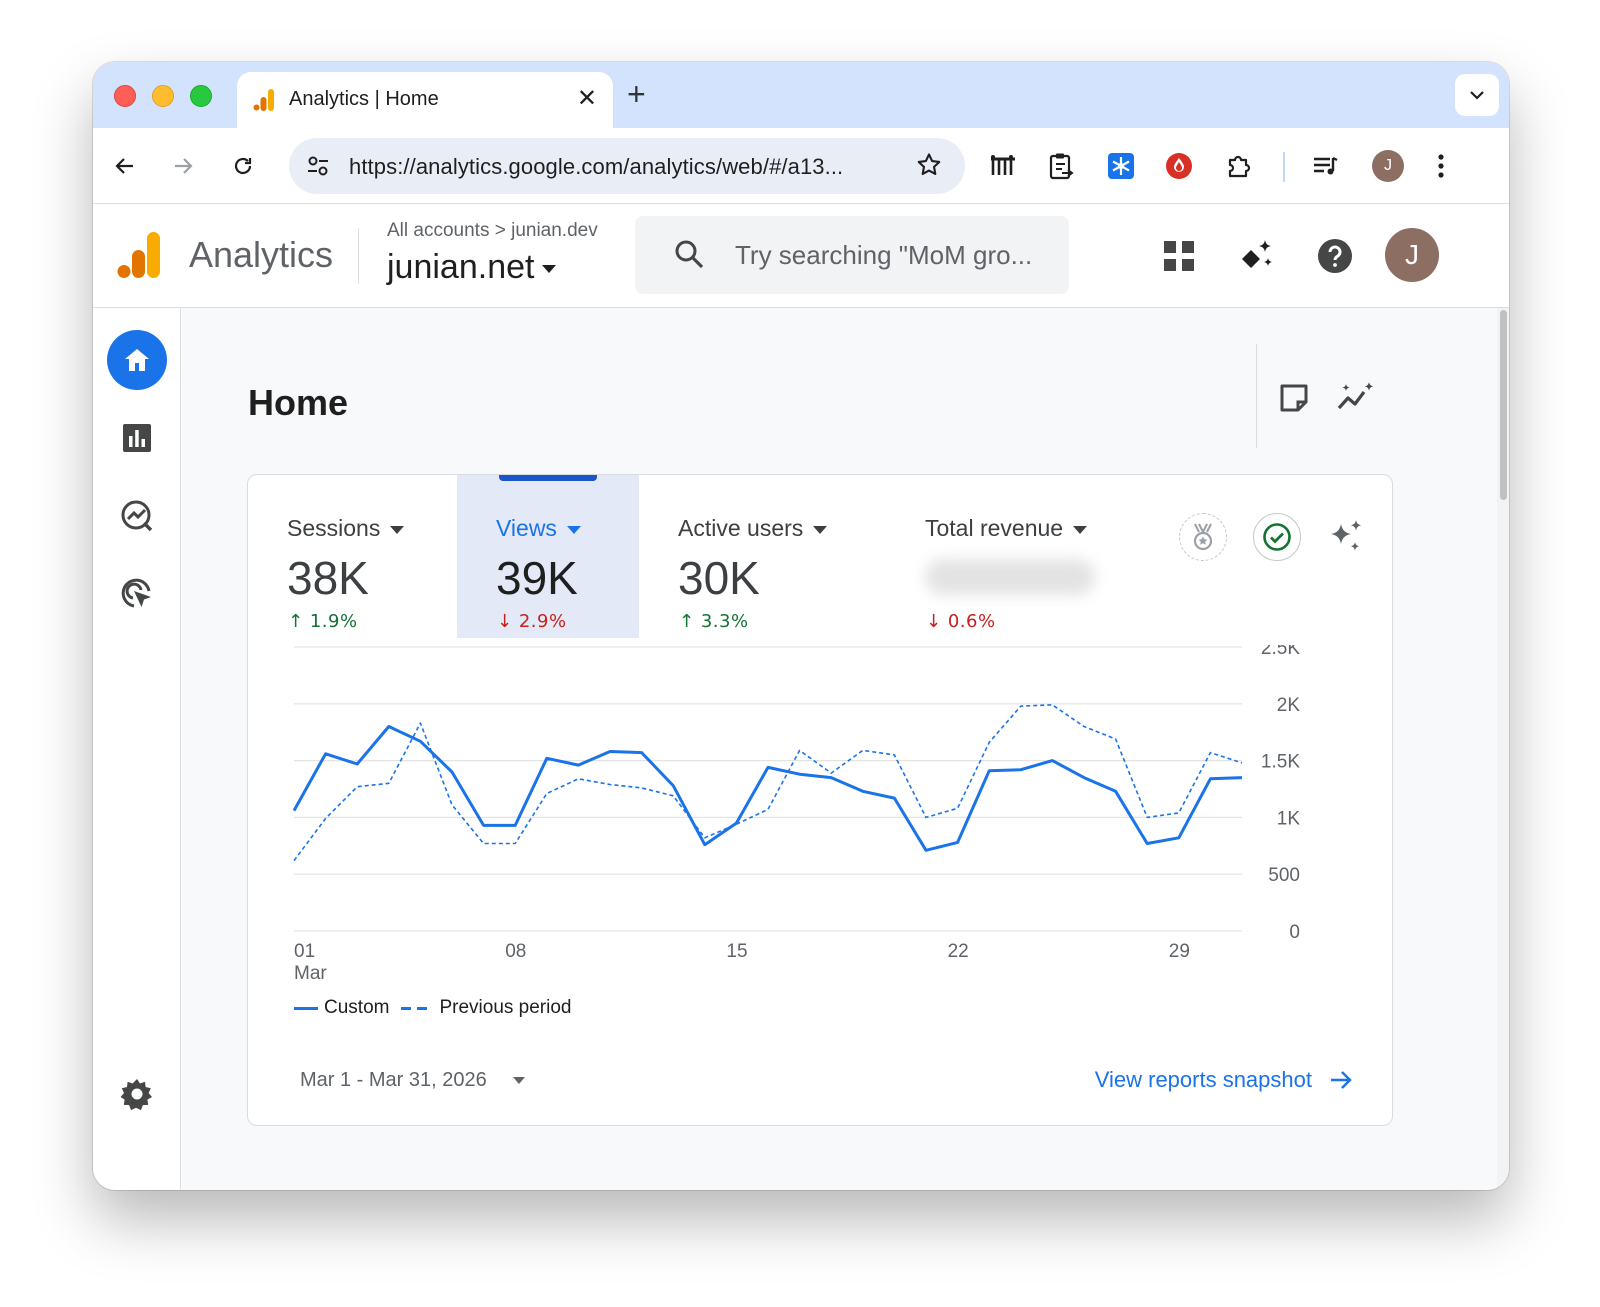 Image resolution: width=1600 pixels, height=1307 pixels. What do you see at coordinates (1224, 1080) in the screenshot?
I see `view-reports-snapshot-link: View reports snapshot` at bounding box center [1224, 1080].